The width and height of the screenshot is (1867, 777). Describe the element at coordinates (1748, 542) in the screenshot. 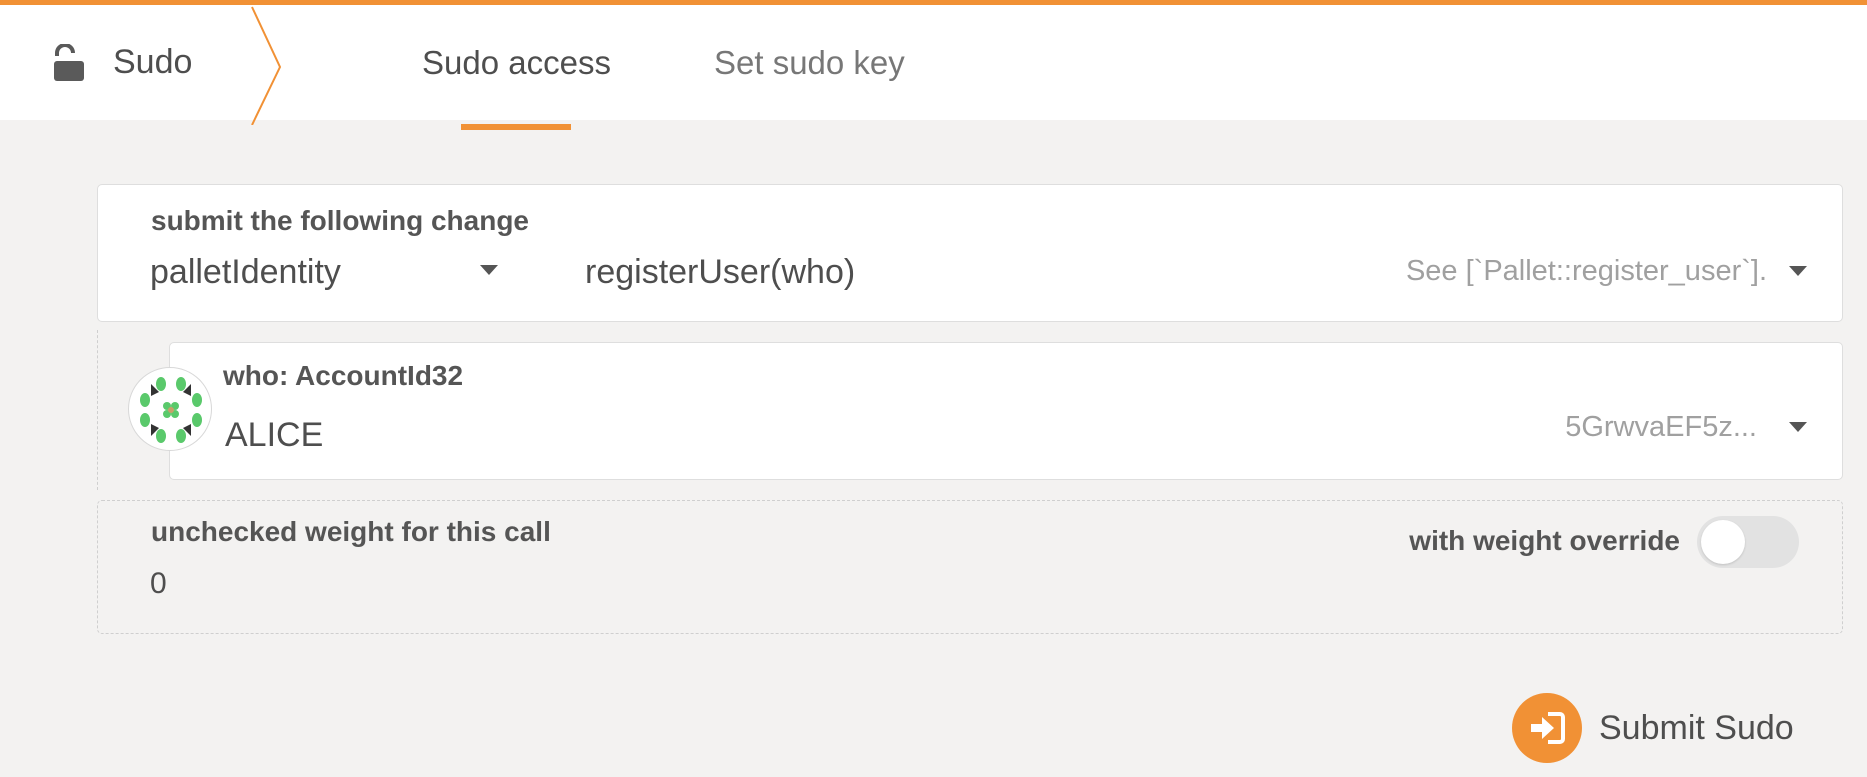

I see `weight-override-toggle` at that location.